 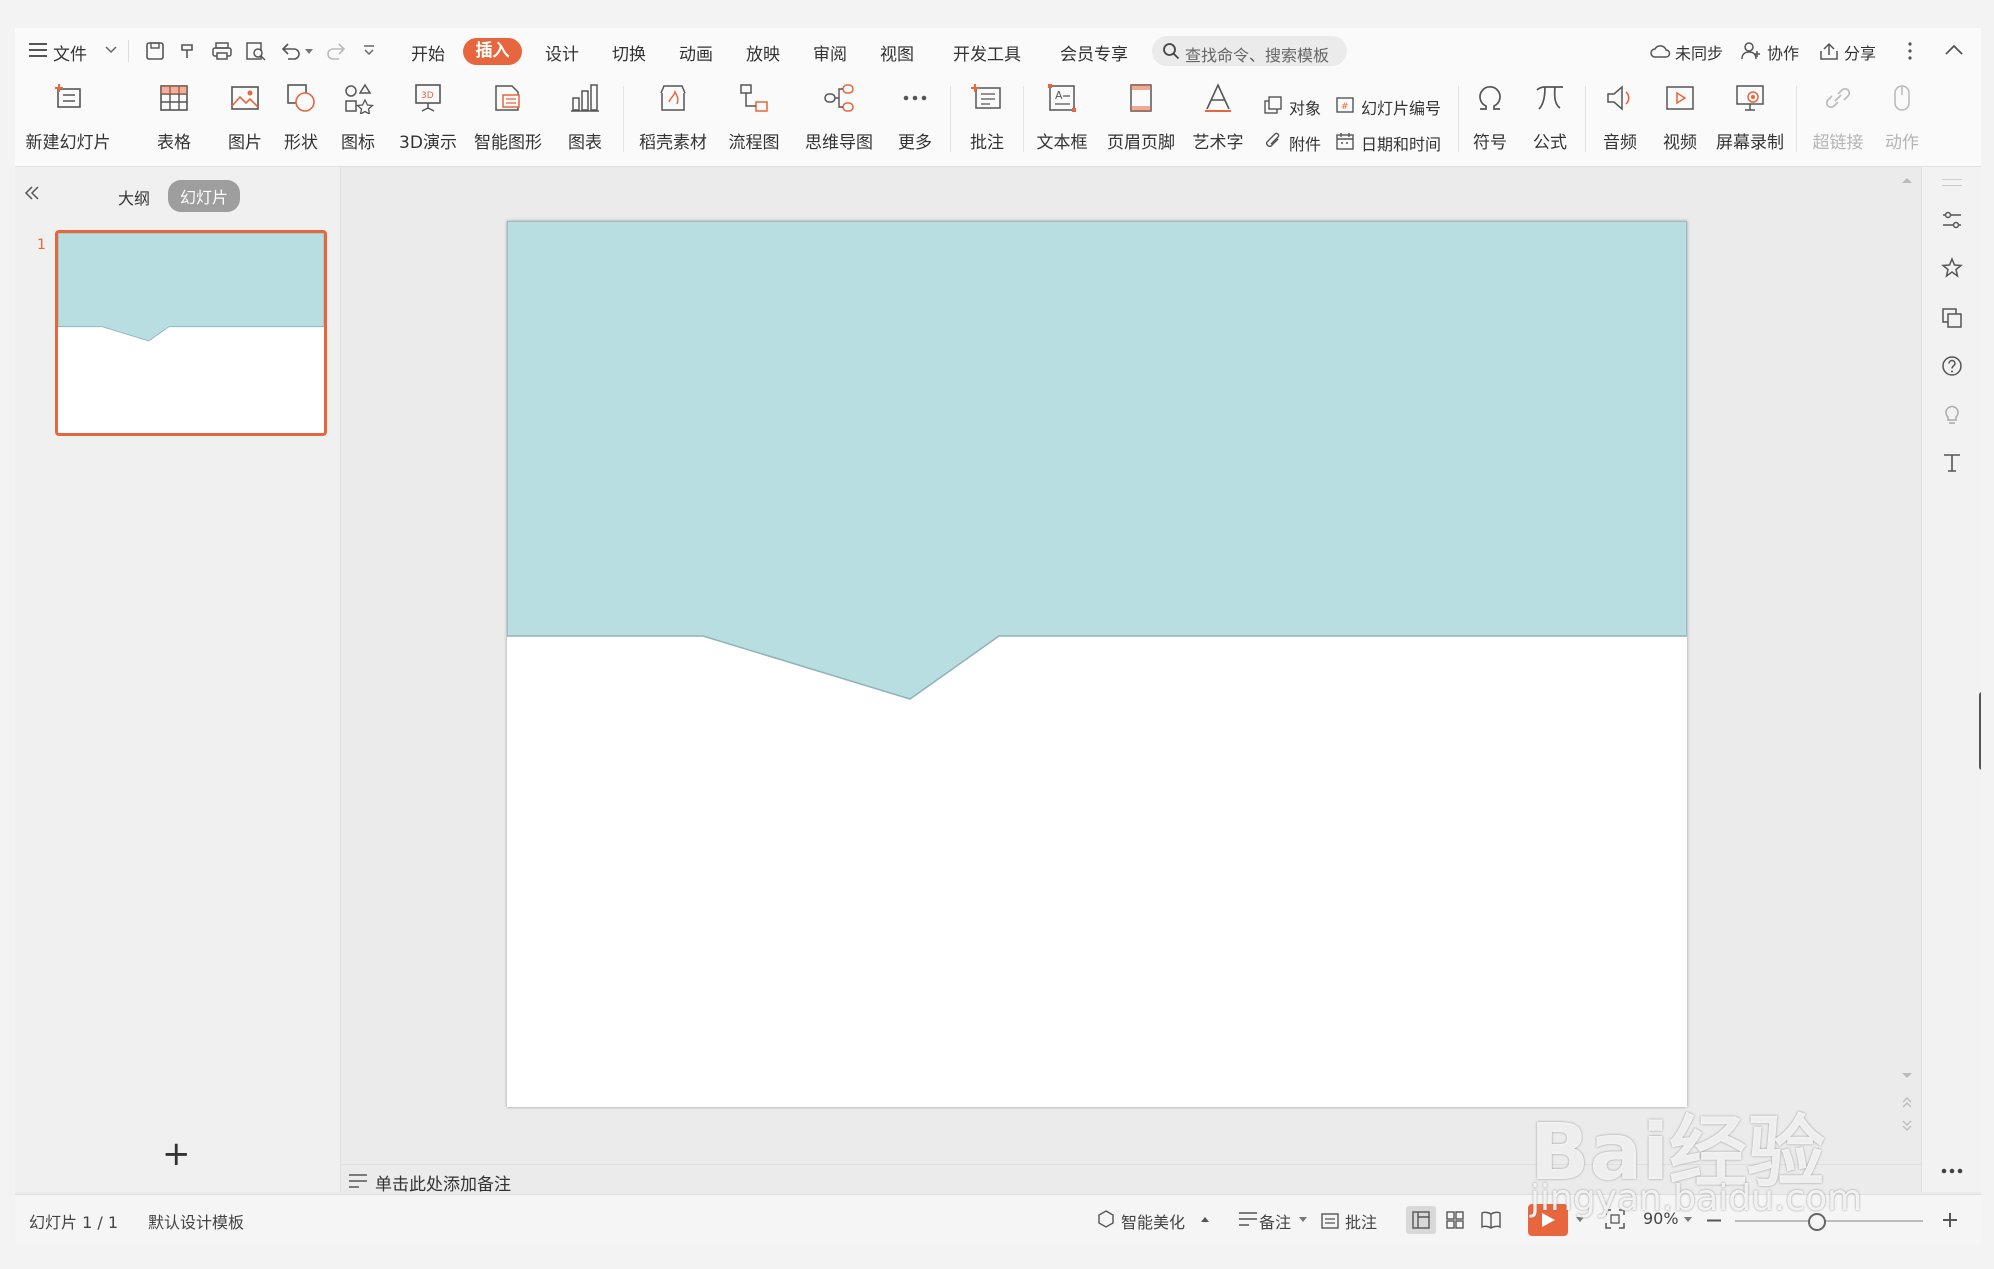 I want to click on 3d-demo-label: 3D演示, so click(x=428, y=143).